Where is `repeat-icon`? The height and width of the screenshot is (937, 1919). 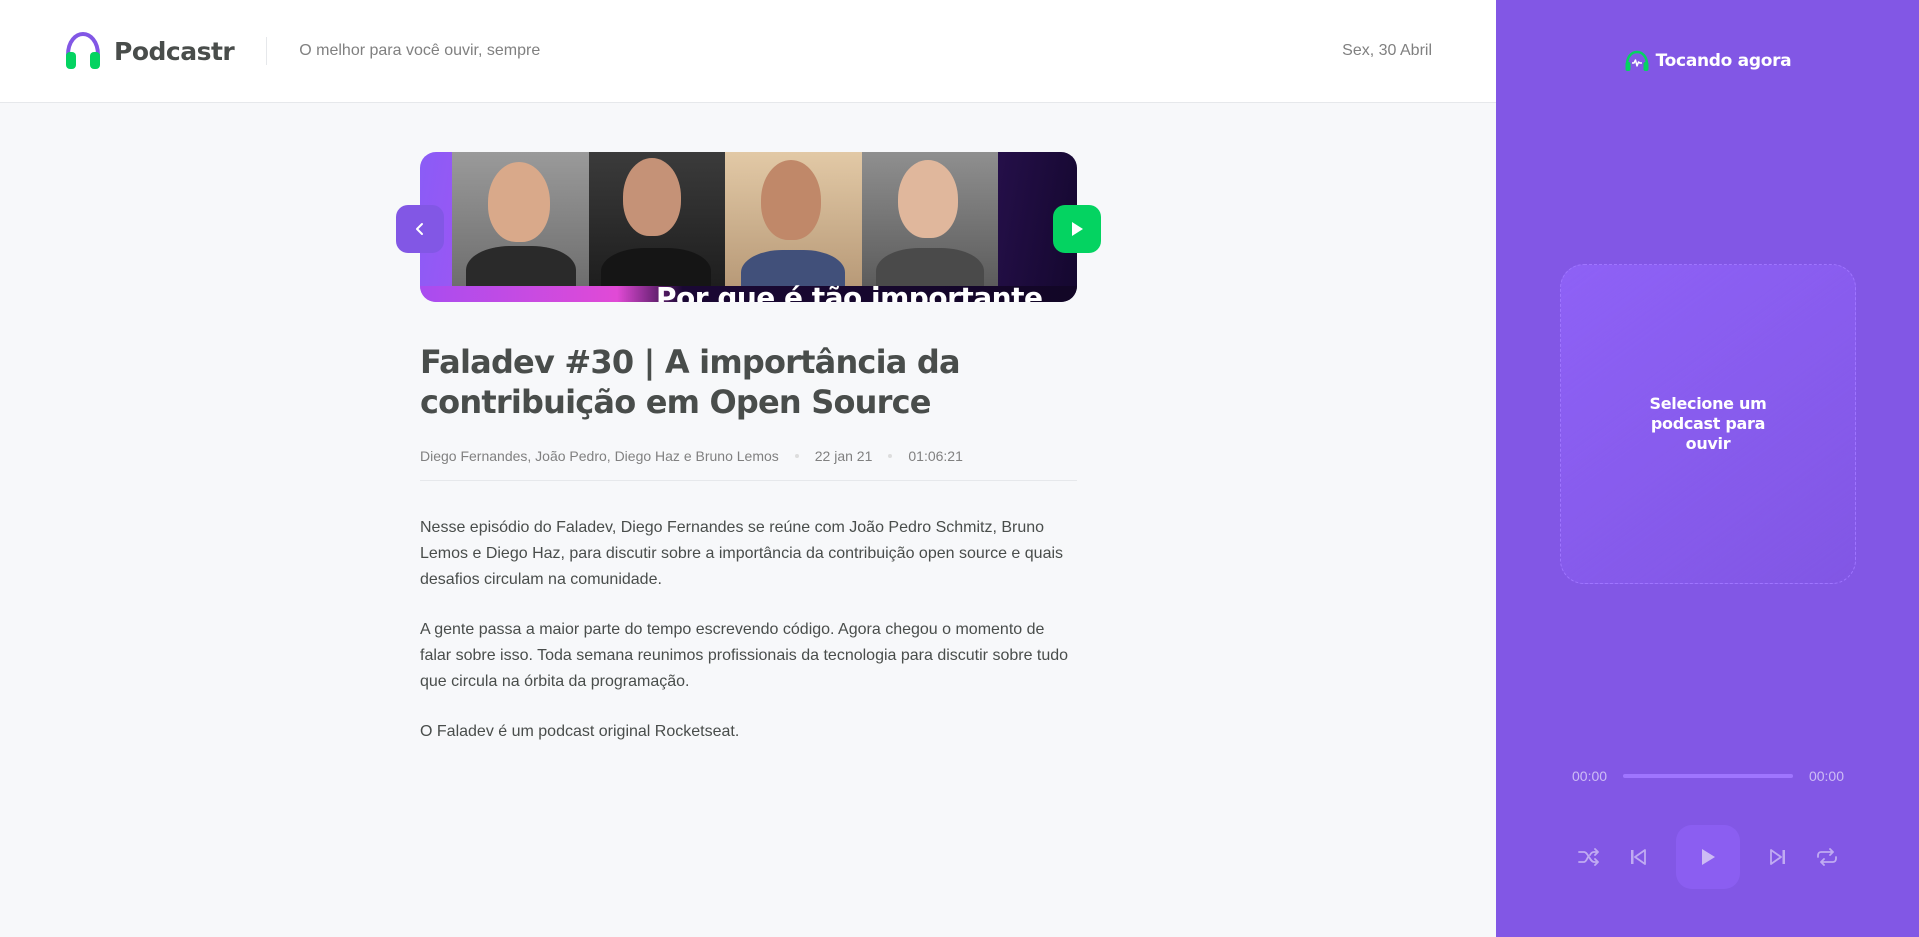 repeat-icon is located at coordinates (1827, 857).